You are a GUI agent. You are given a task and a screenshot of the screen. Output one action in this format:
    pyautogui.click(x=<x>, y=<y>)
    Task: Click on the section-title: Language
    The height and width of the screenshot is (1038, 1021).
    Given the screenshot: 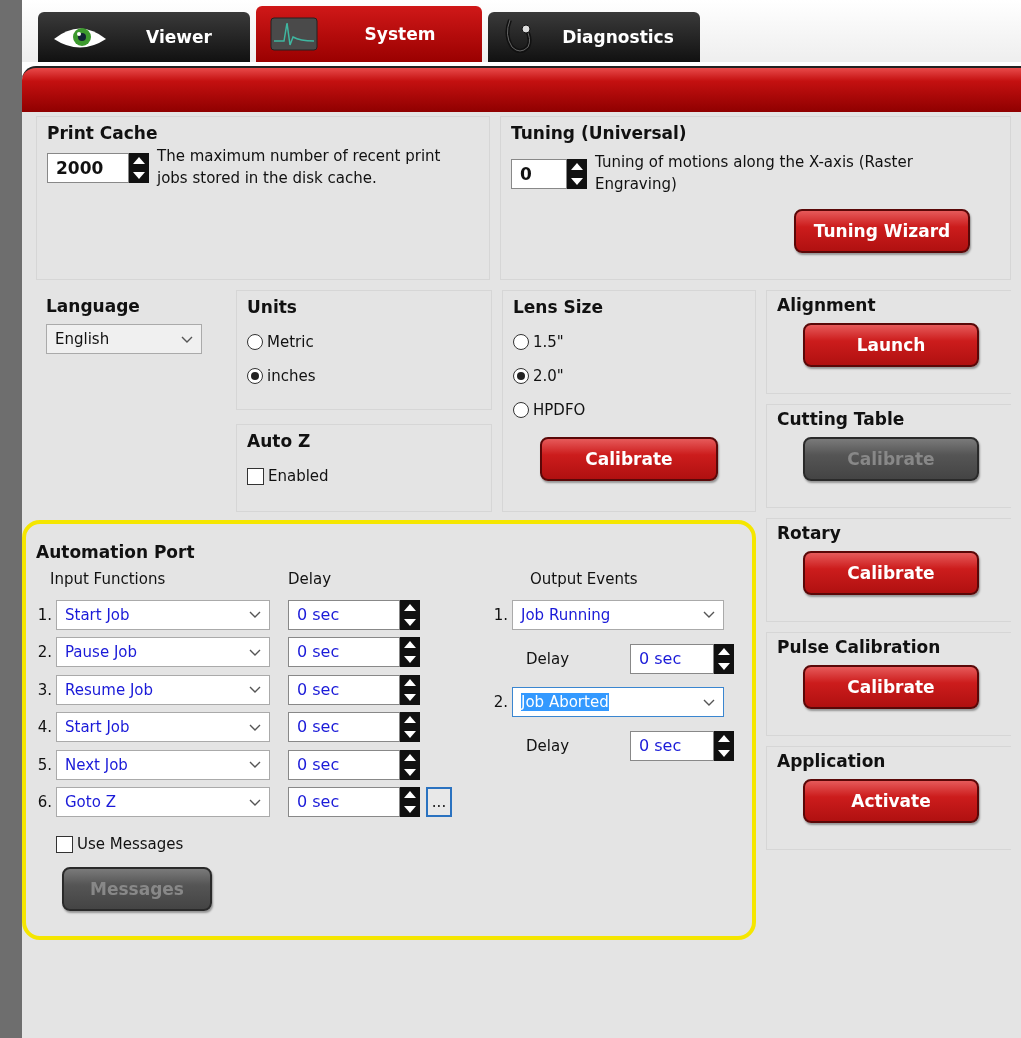 What is the action you would take?
    pyautogui.click(x=93, y=306)
    